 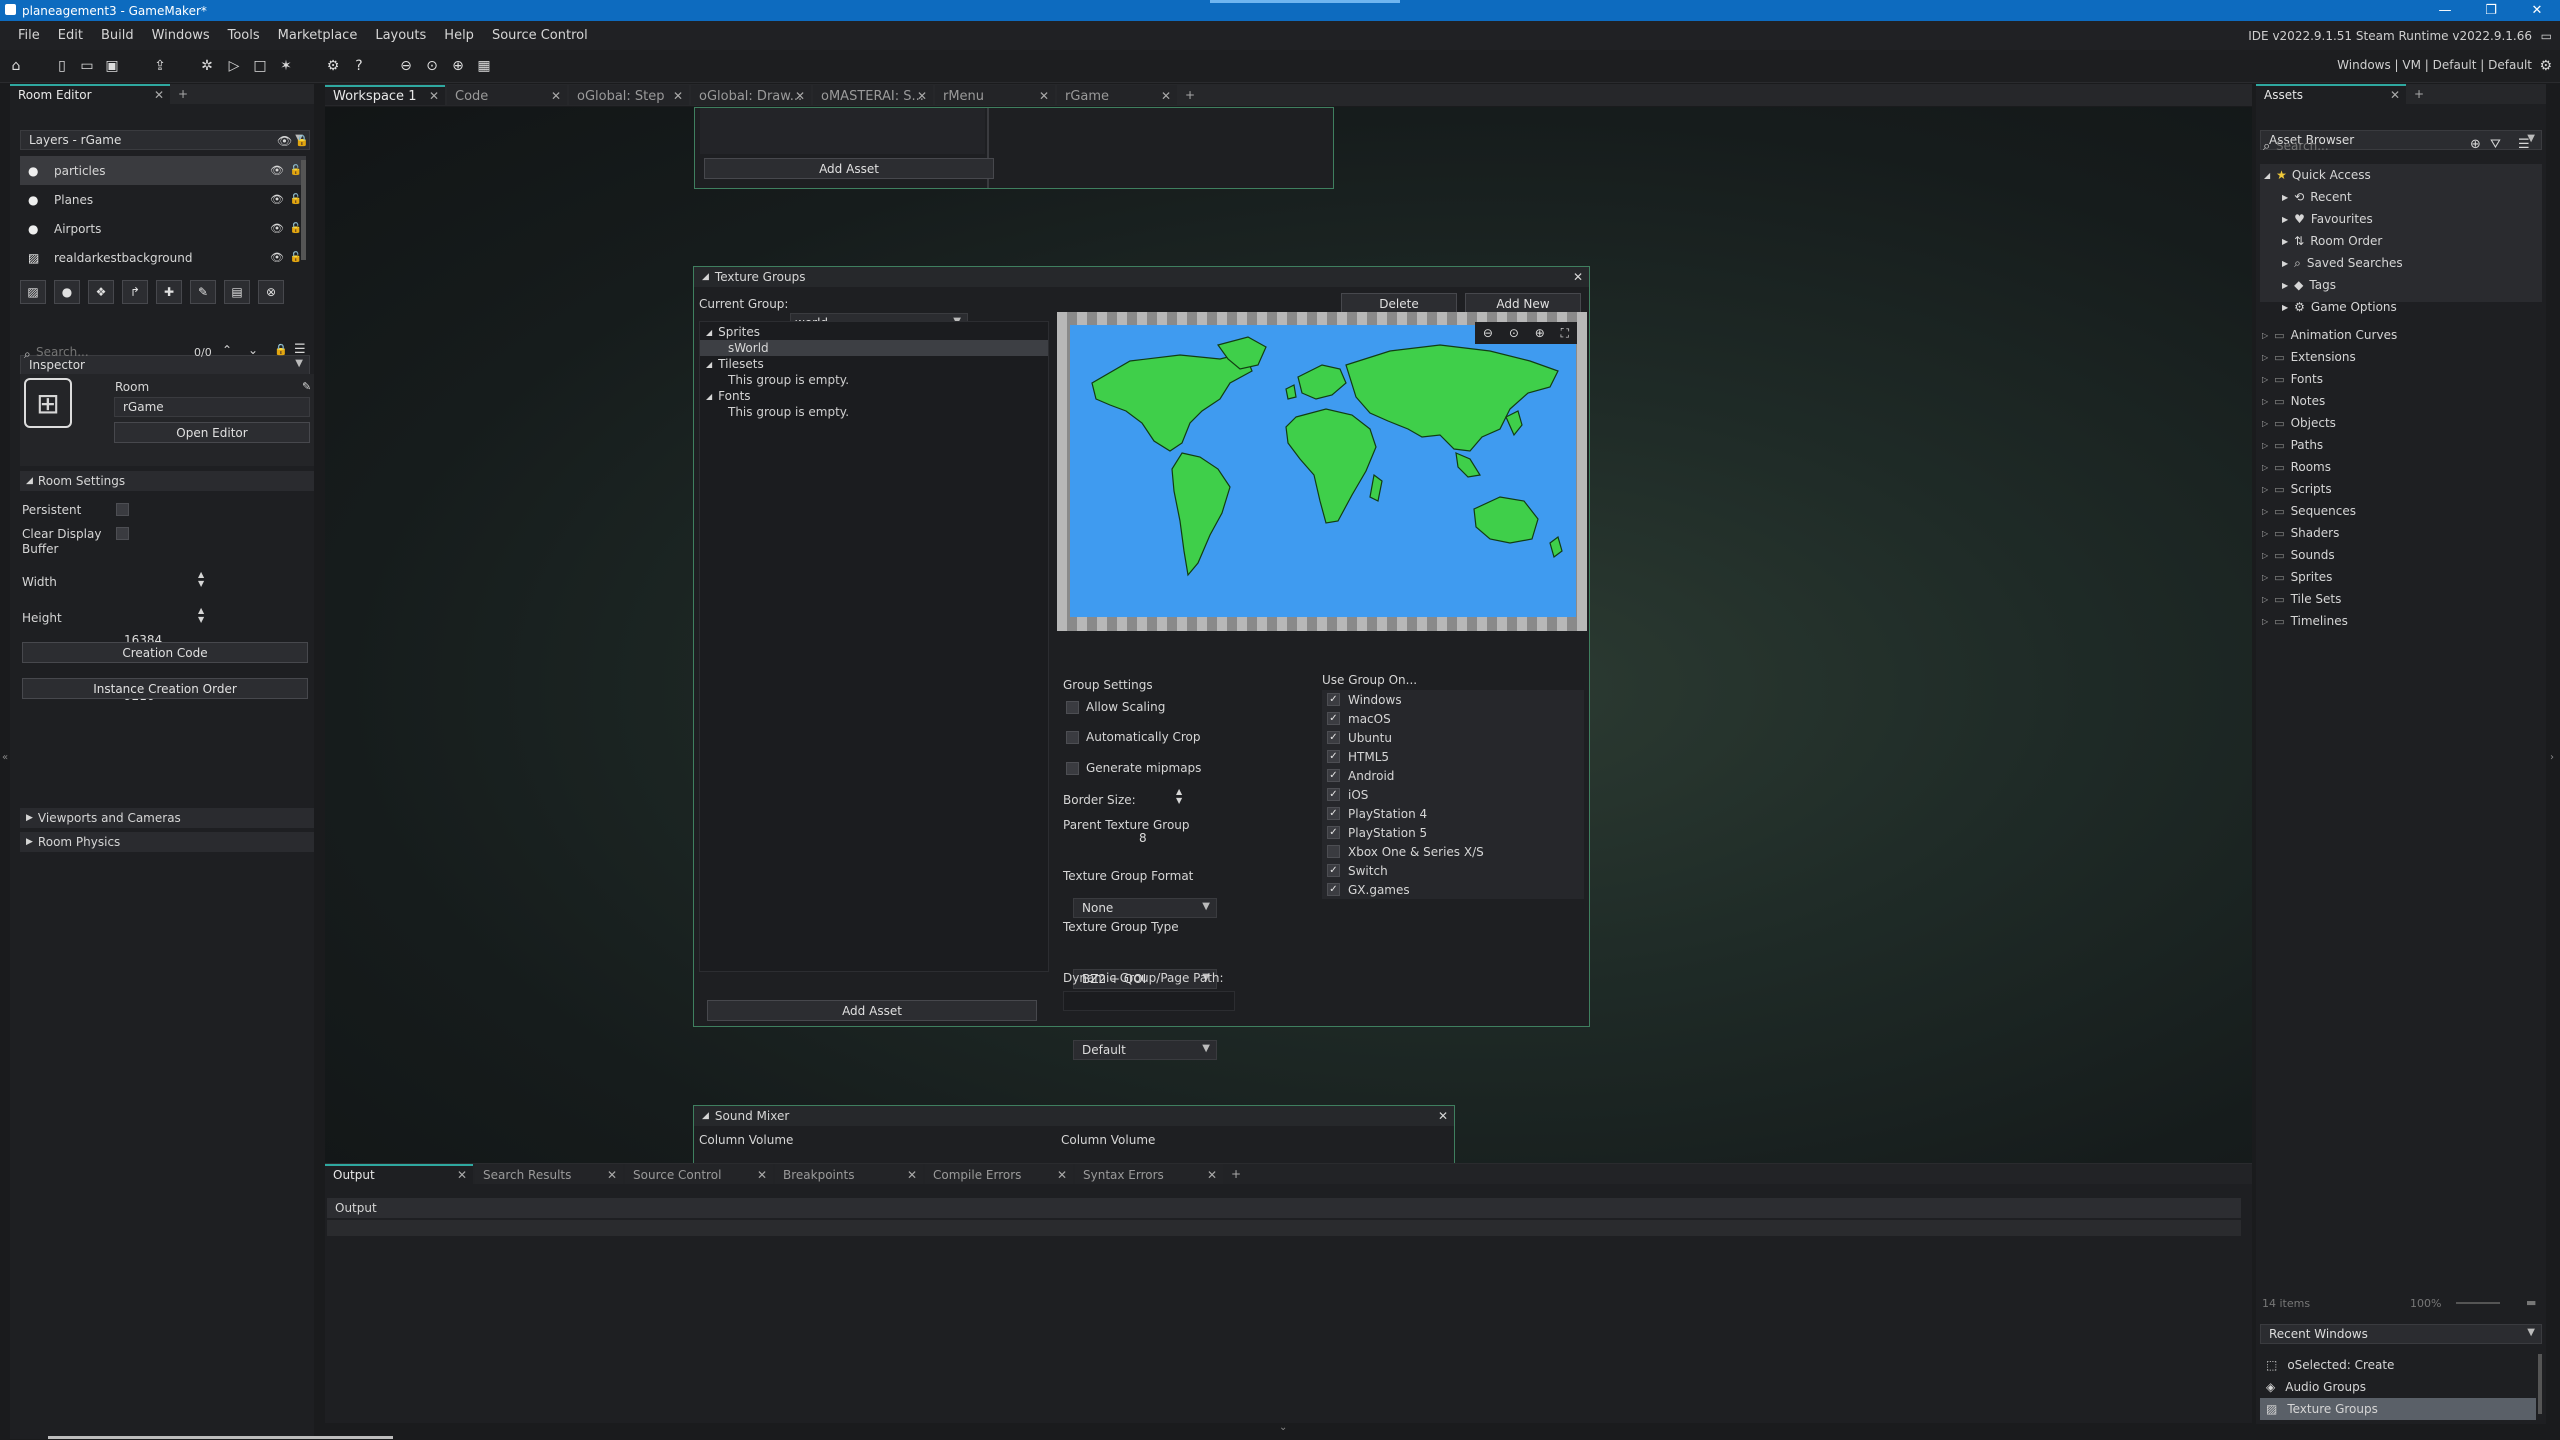 What do you see at coordinates (33, 292) in the screenshot?
I see `add-background-layer-icon: ▨` at bounding box center [33, 292].